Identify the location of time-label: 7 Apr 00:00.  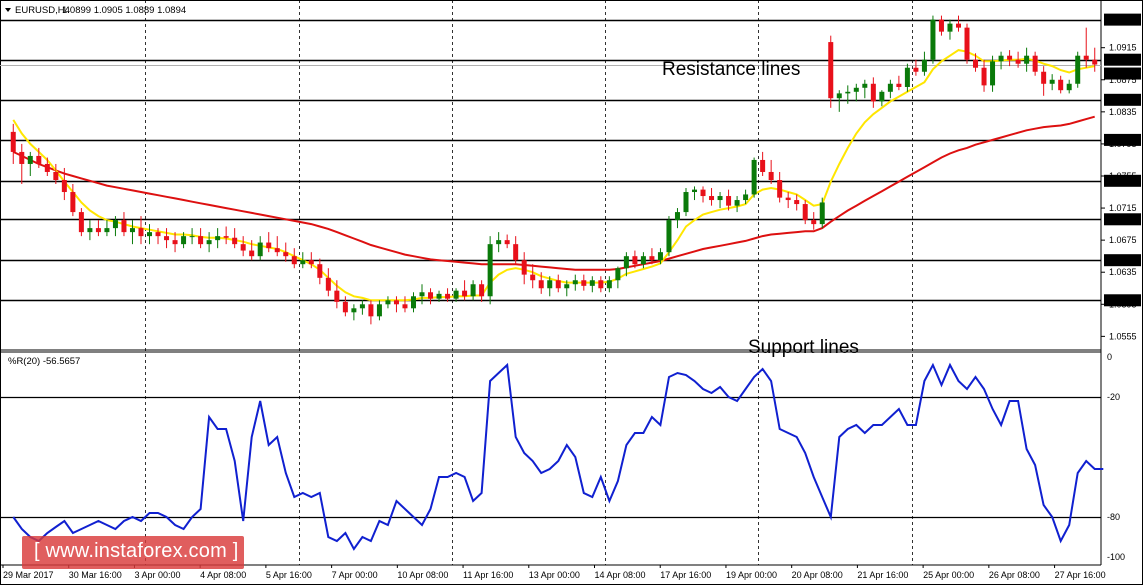
(355, 575).